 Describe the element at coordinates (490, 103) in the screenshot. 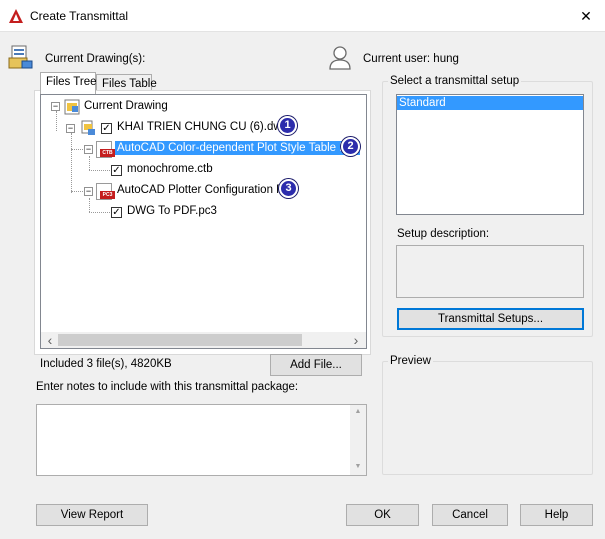

I see `setup-list-item-standard: Standard` at that location.